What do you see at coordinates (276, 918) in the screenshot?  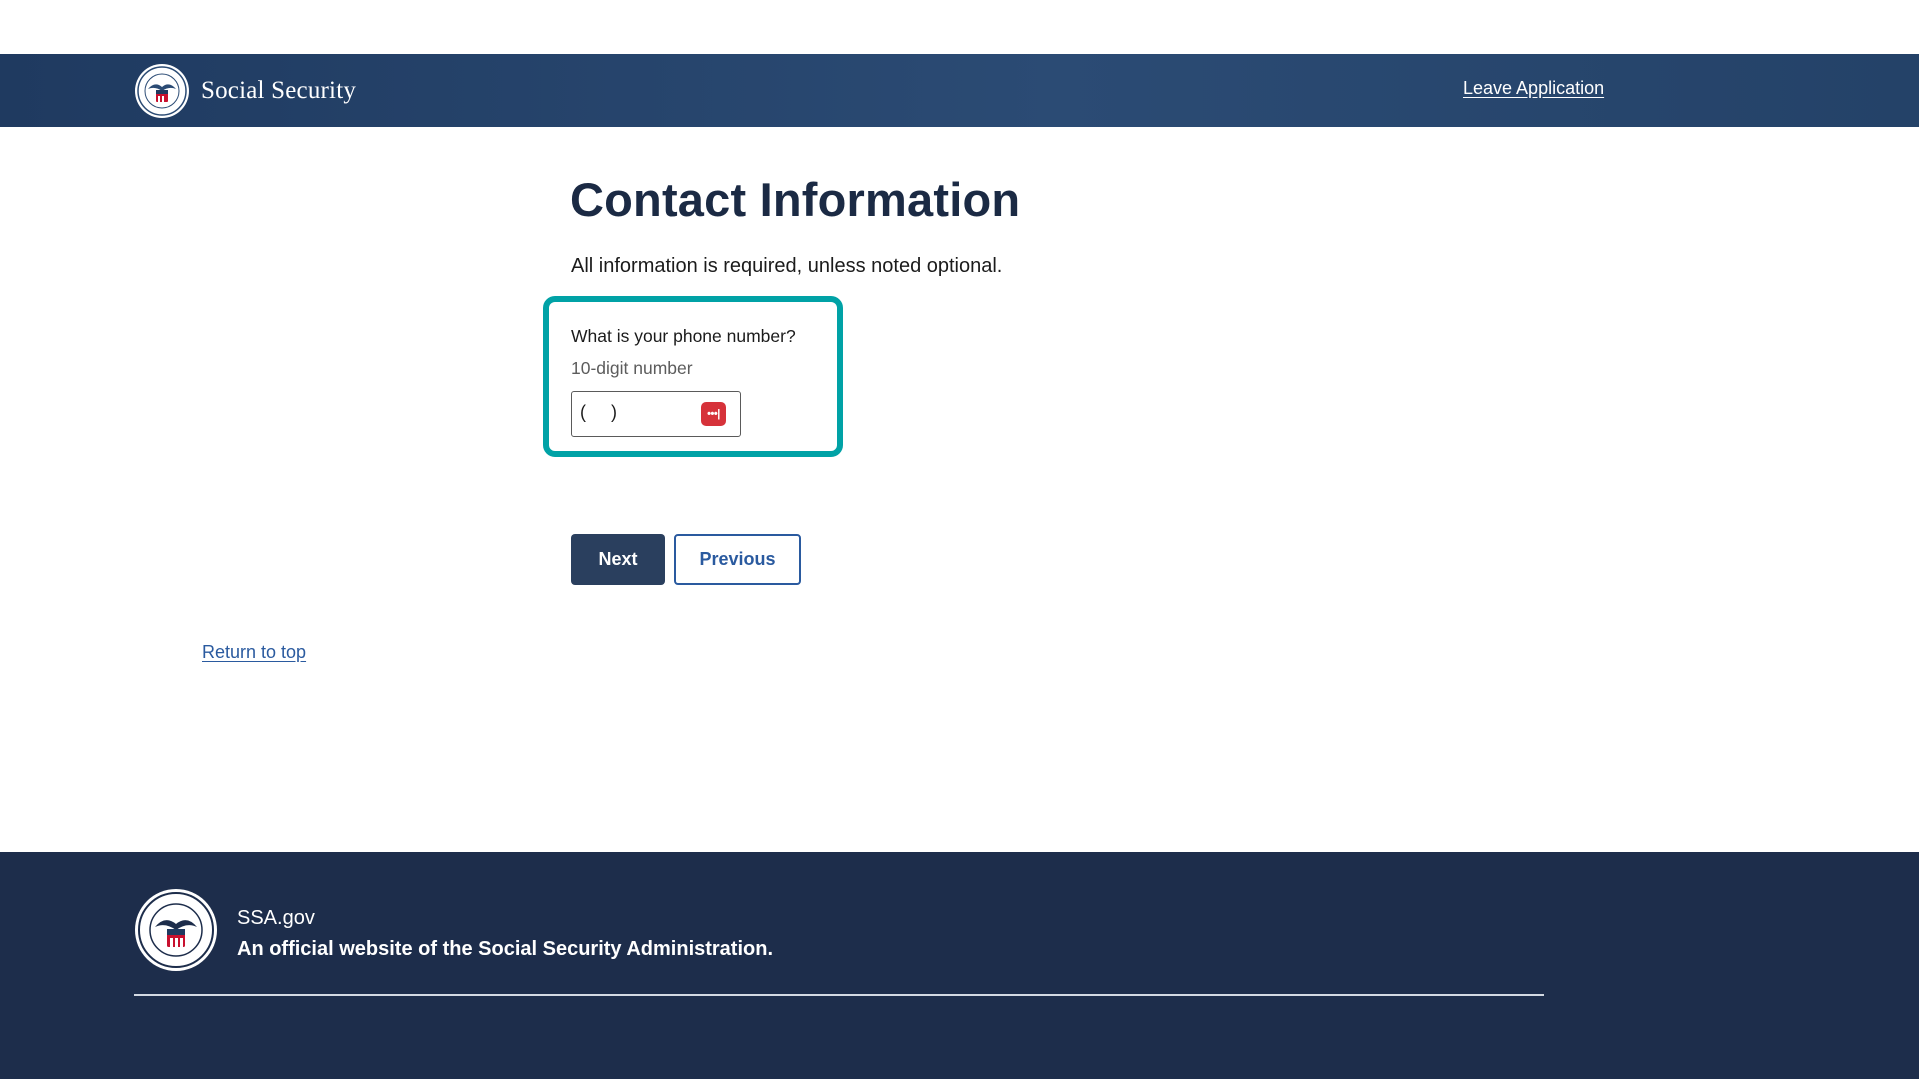 I see `footer-domain: SSA.gov` at bounding box center [276, 918].